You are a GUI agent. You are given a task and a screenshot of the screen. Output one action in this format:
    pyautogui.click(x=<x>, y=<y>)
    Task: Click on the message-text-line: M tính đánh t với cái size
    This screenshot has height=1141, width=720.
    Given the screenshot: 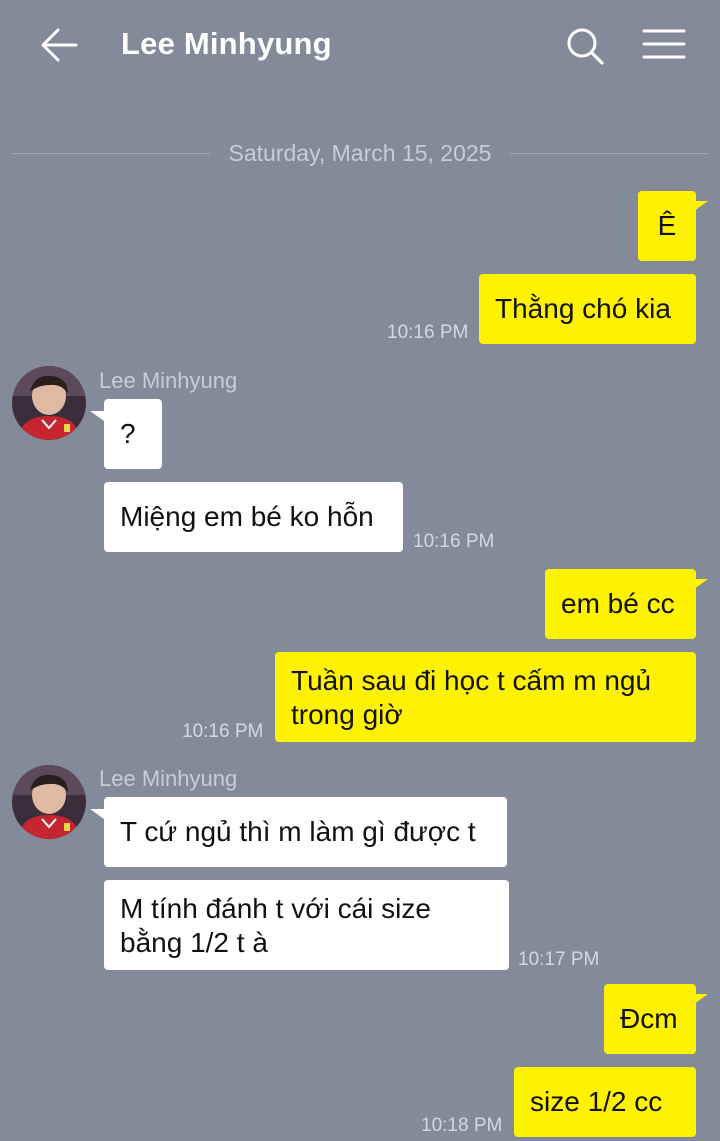 What is the action you would take?
    pyautogui.click(x=275, y=908)
    